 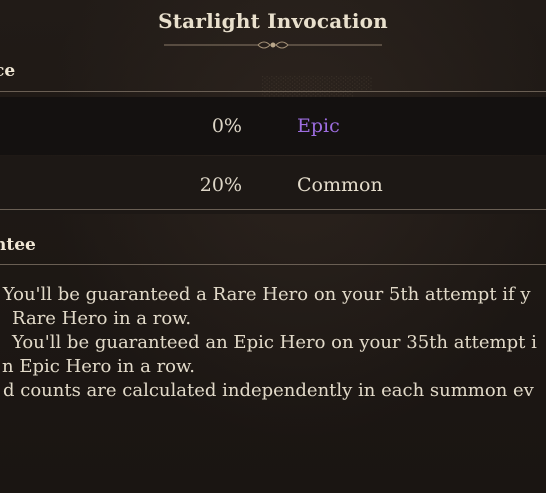 What do you see at coordinates (273, 185) in the screenshot?
I see `rate-row: 20% Common` at bounding box center [273, 185].